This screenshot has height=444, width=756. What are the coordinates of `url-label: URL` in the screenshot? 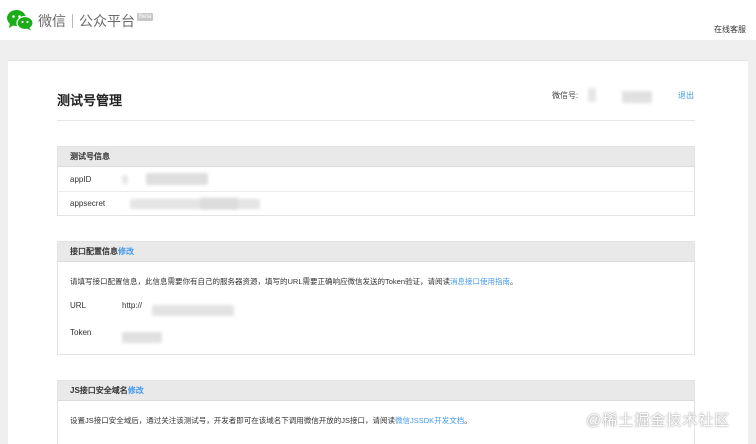 It's located at (78, 305).